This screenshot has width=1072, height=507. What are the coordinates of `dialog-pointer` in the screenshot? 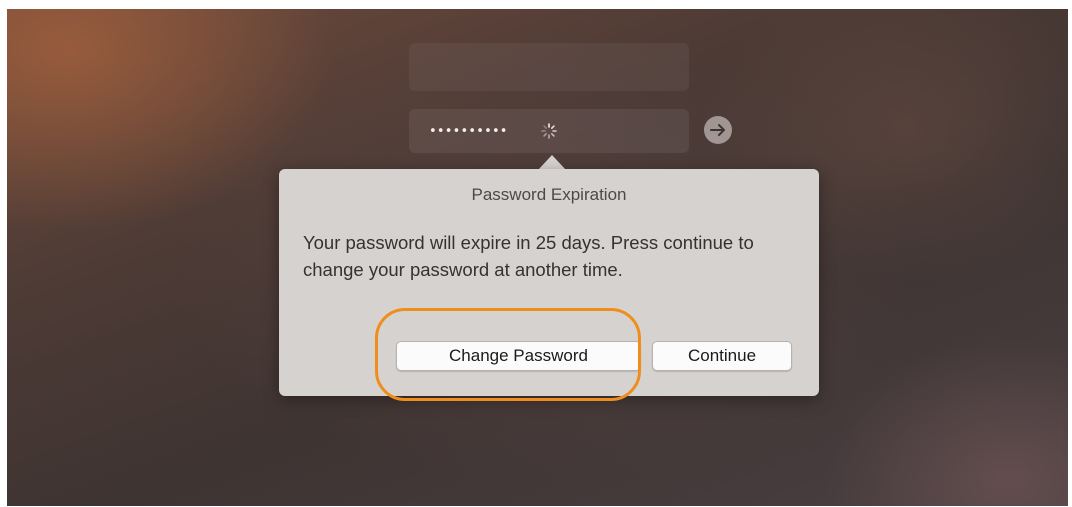 It's located at (552, 162).